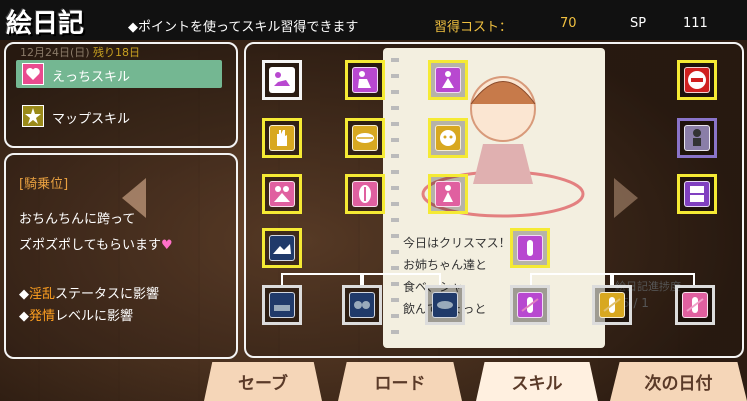 The height and width of the screenshot is (401, 747). I want to click on cost-value: 70, so click(568, 23).